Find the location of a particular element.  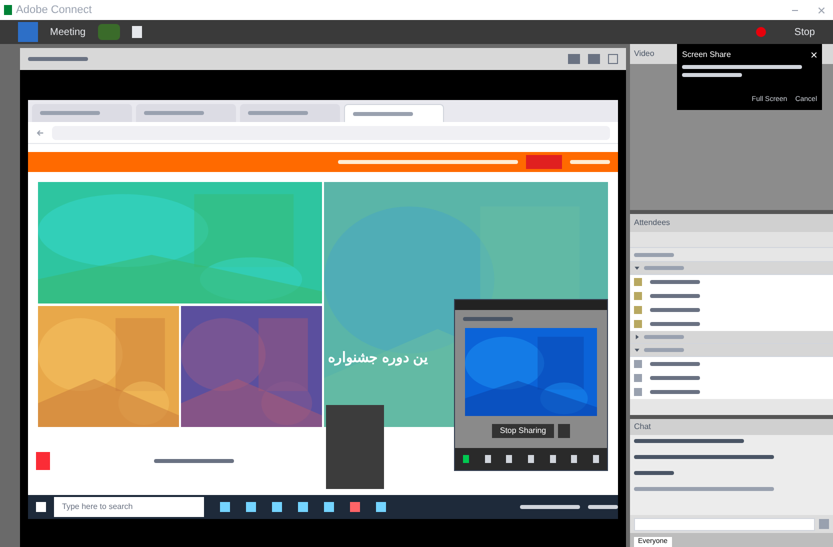

menu-item: Meeting is located at coordinates (68, 32).